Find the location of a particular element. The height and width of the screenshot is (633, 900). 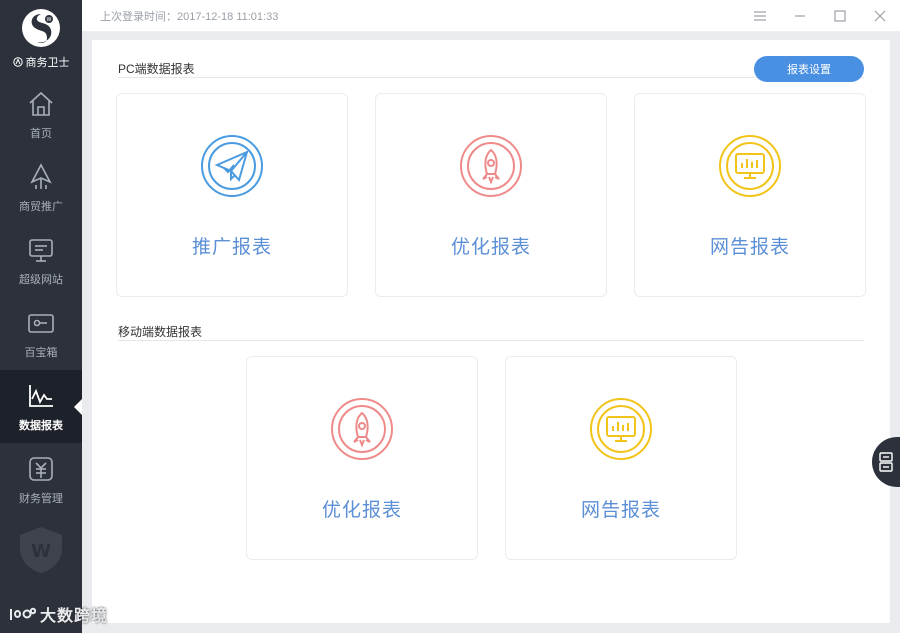

report-settings-button: 报表设置 is located at coordinates (809, 69).